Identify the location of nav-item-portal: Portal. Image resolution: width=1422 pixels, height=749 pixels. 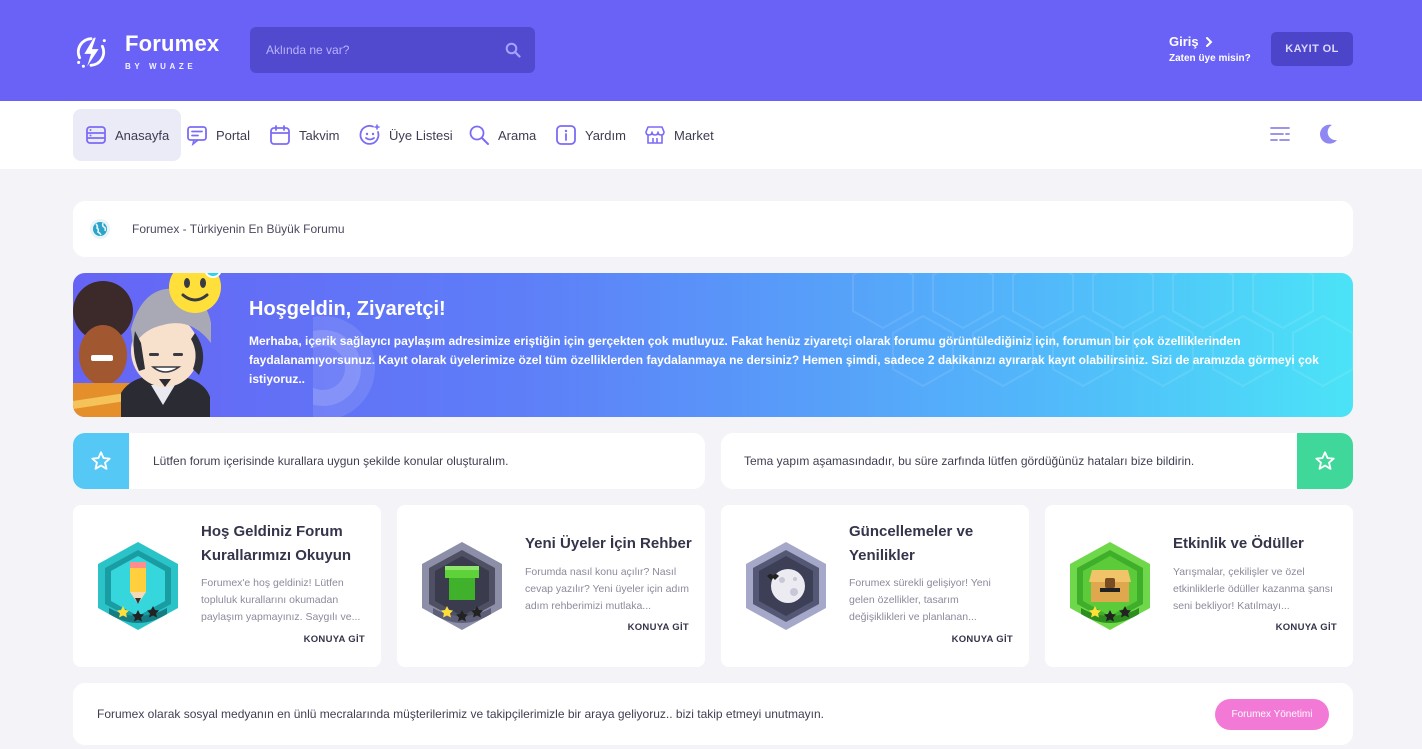
(218, 135).